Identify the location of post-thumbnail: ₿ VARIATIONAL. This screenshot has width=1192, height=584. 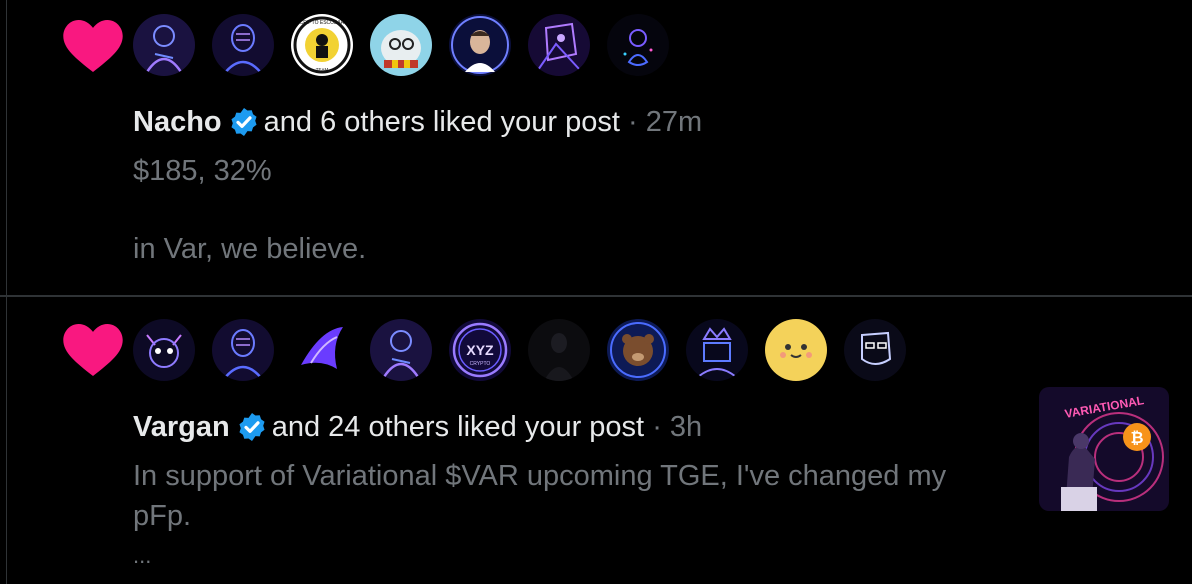
(1104, 449).